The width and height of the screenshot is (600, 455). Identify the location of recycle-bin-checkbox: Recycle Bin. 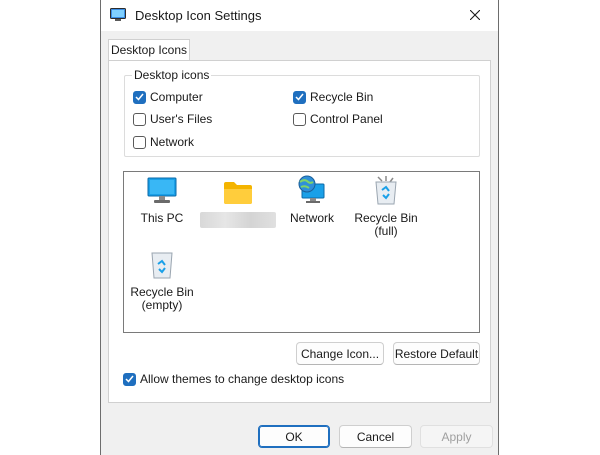
(333, 97).